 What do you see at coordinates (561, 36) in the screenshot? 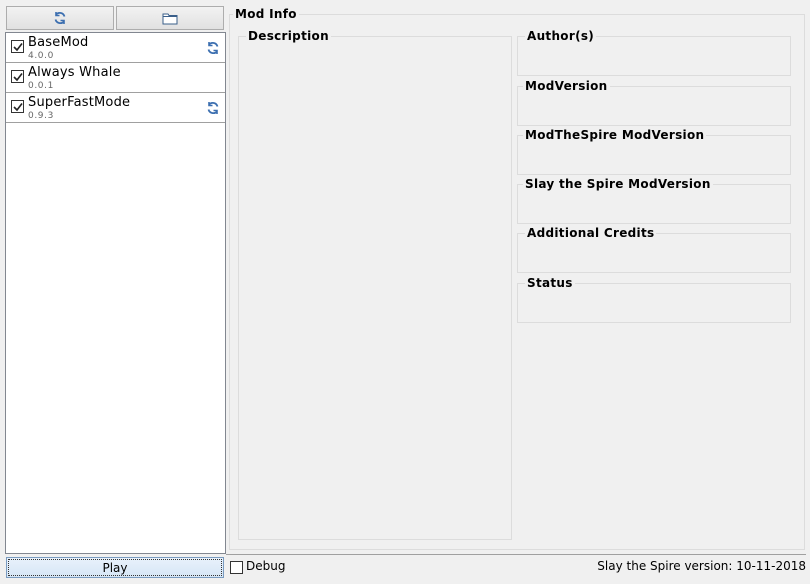
I see `authors-label: Author(s)` at bounding box center [561, 36].